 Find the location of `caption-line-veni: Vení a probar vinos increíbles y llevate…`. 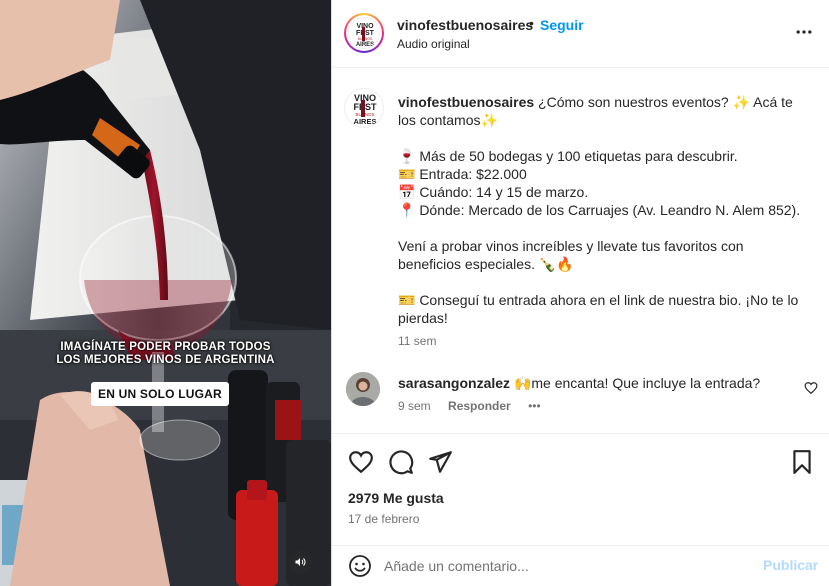

caption-line-veni: Vení a probar vinos increíbles y llevate… is located at coordinates (571, 255).